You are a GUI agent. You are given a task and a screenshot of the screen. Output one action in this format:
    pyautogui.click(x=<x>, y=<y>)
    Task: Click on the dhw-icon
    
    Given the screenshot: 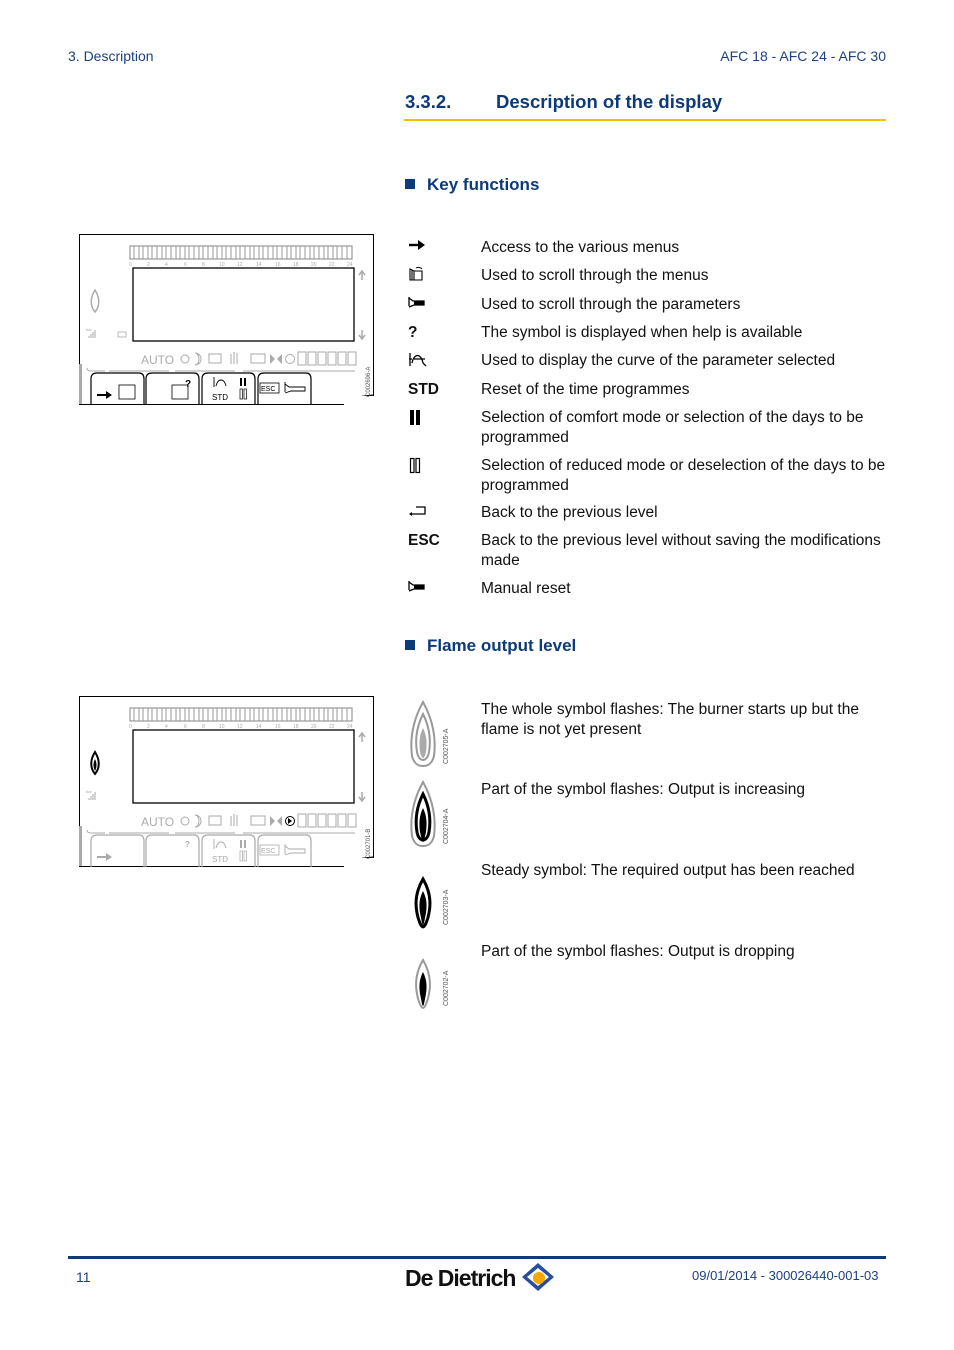 What is the action you would take?
    pyautogui.click(x=122, y=334)
    